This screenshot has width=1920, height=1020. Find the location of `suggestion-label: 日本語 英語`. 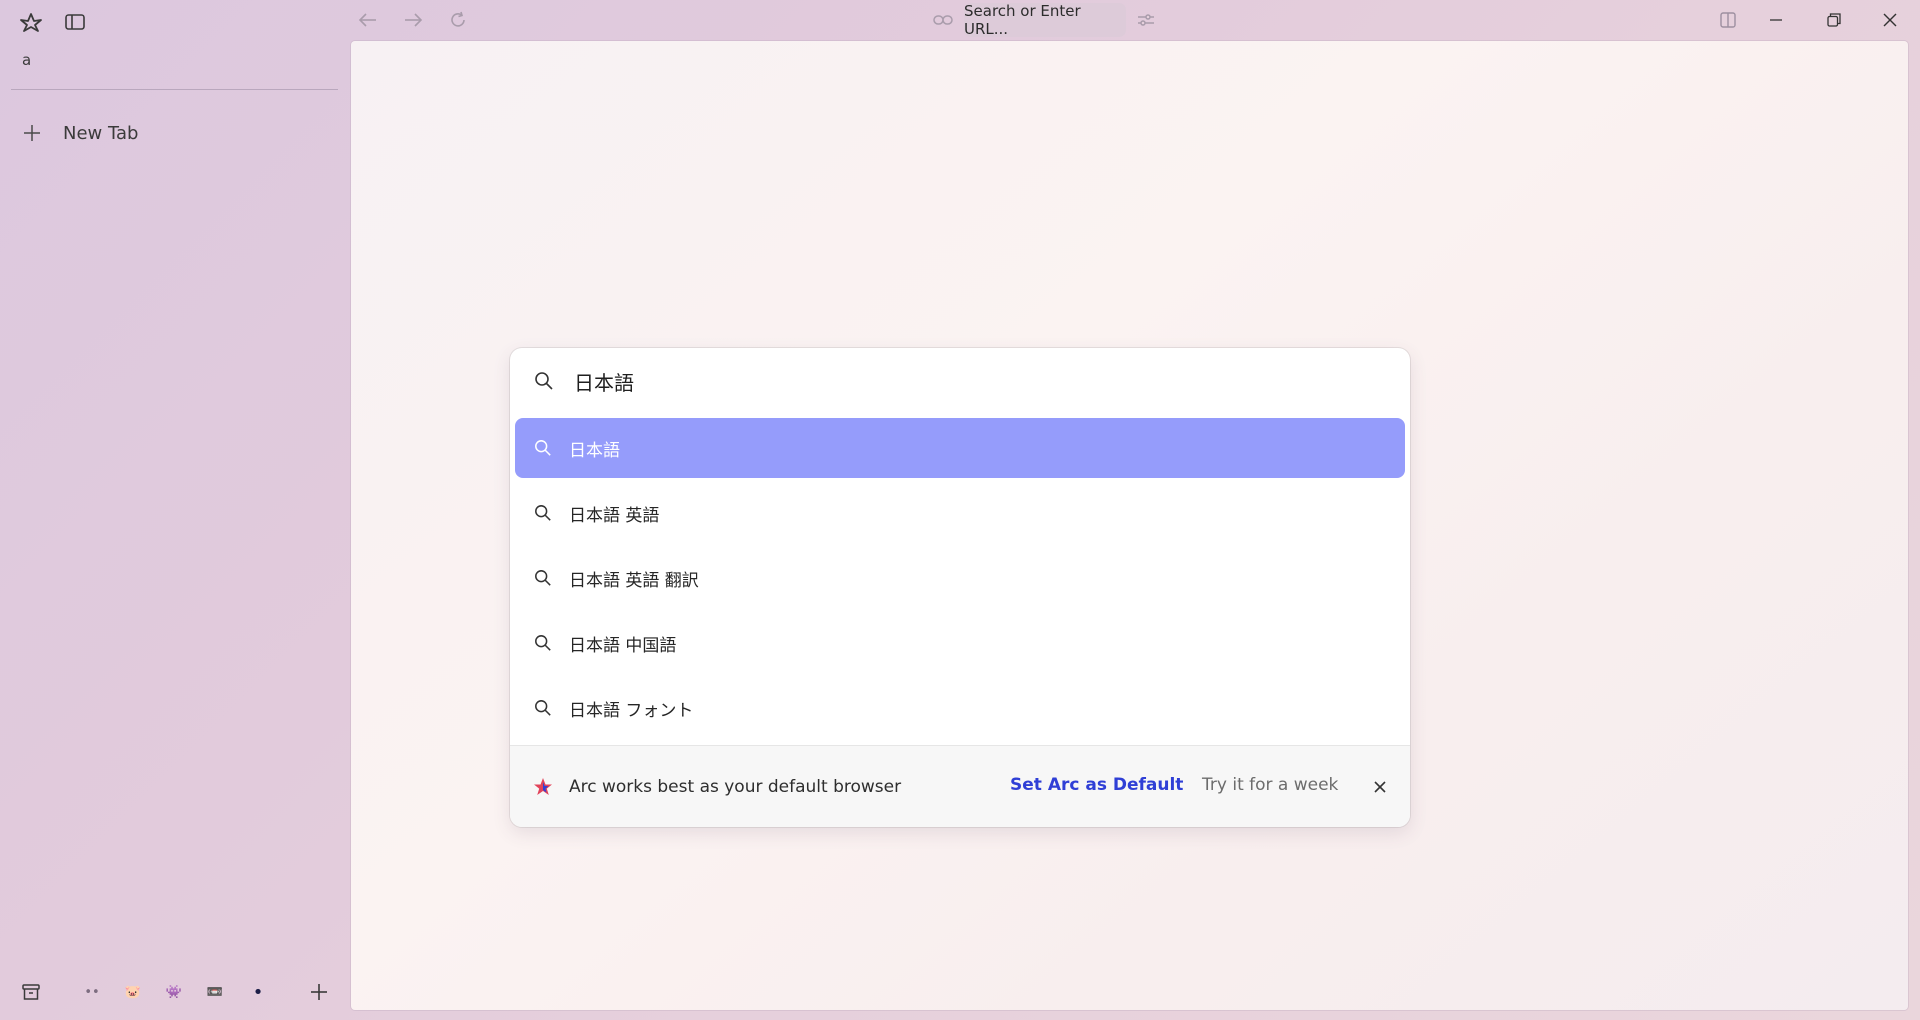

suggestion-label: 日本語 英語 is located at coordinates (614, 515).